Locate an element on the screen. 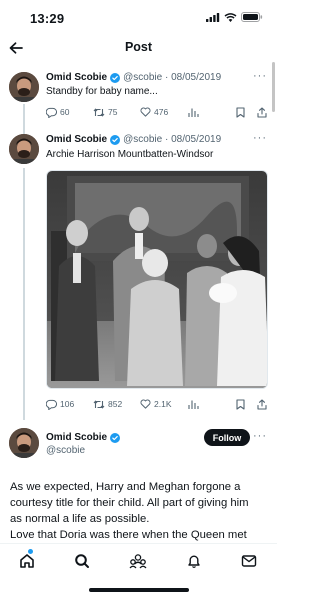 This screenshot has height=600, width=320. like-button: 2.1K is located at coordinates (156, 404).